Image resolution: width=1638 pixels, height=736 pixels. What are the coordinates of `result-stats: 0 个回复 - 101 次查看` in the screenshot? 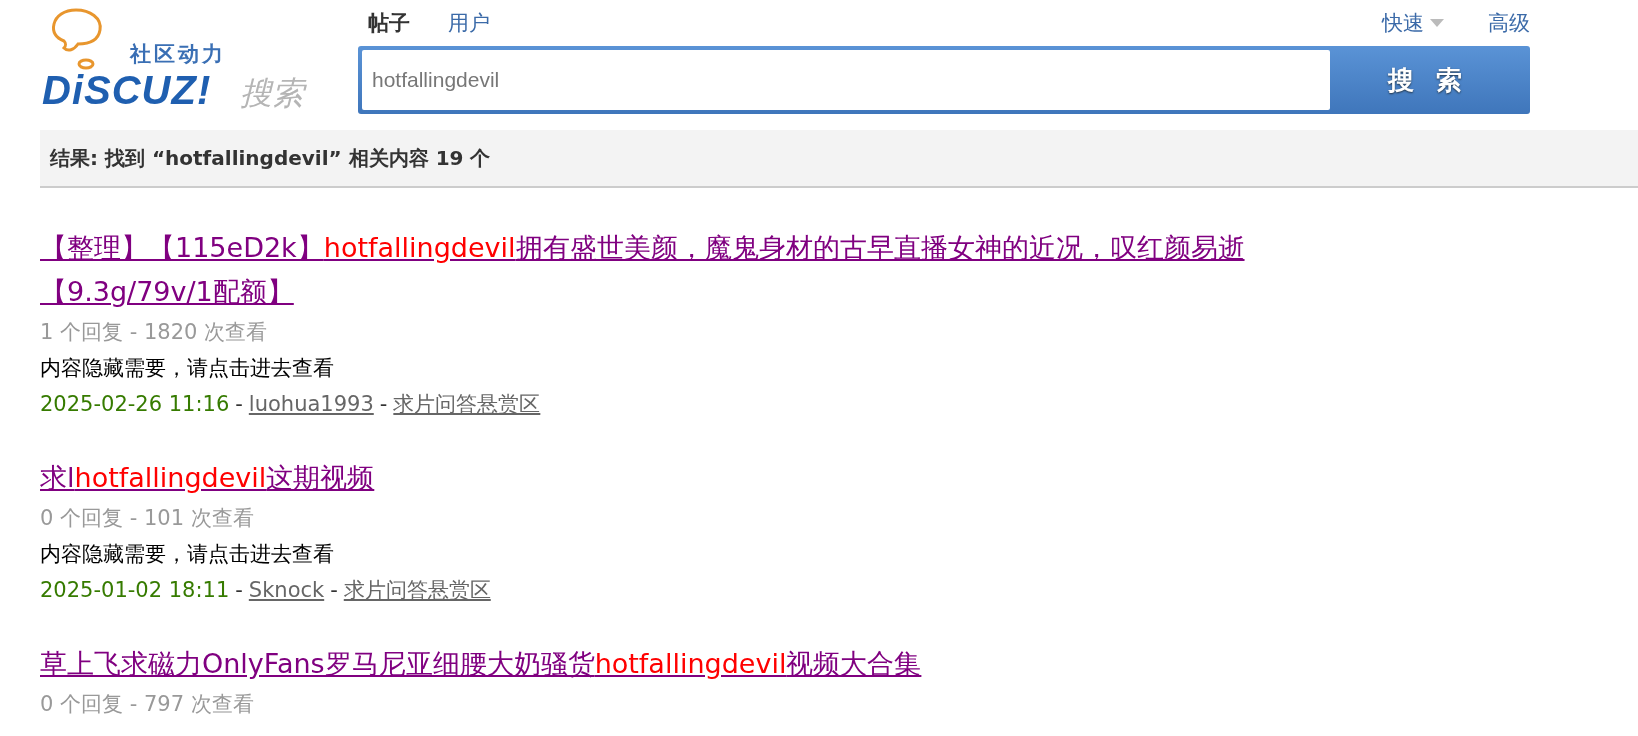 It's located at (147, 518).